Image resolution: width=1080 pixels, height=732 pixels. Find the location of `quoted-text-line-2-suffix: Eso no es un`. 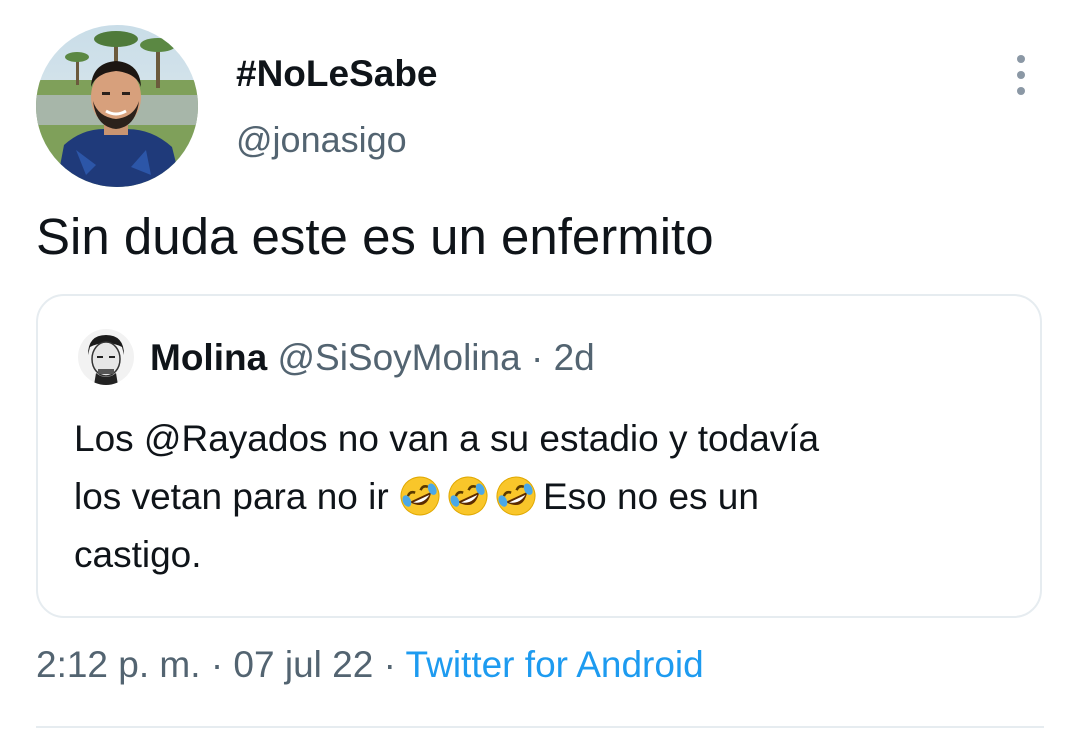

quoted-text-line-2-suffix: Eso no es un is located at coordinates (650, 496).